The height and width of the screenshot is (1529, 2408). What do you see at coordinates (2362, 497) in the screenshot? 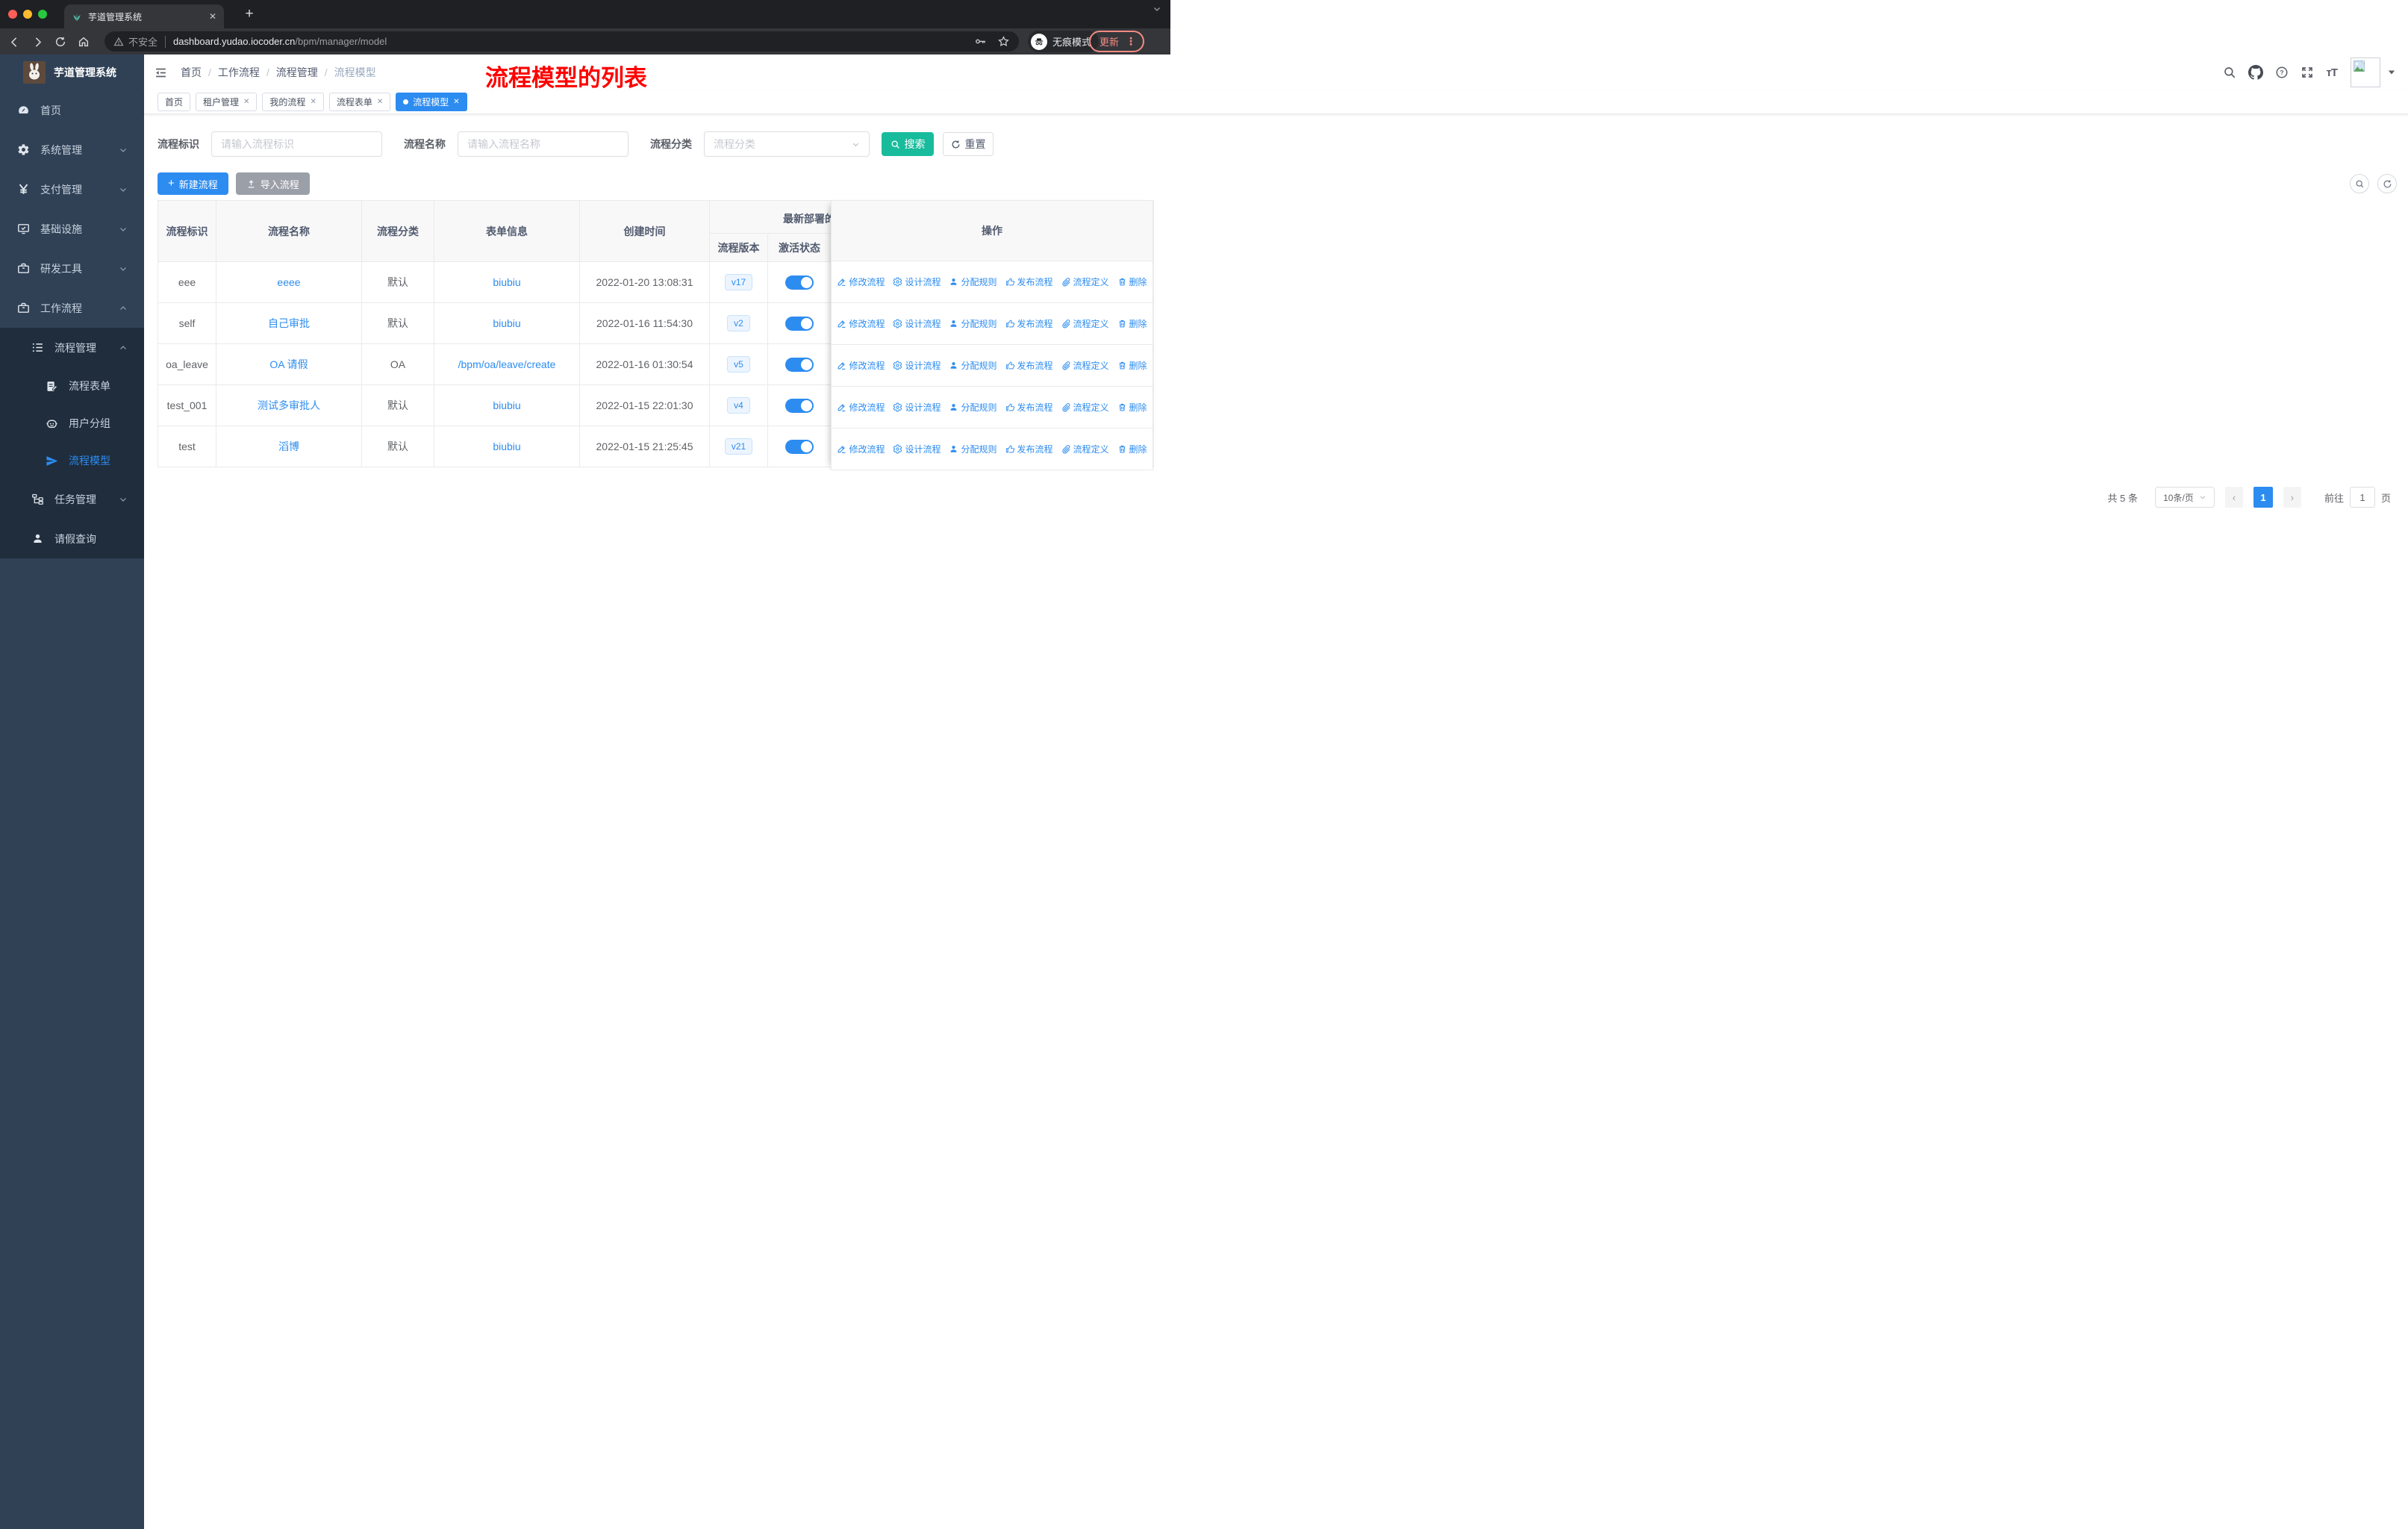
I see `goto-page-input` at bounding box center [2362, 497].